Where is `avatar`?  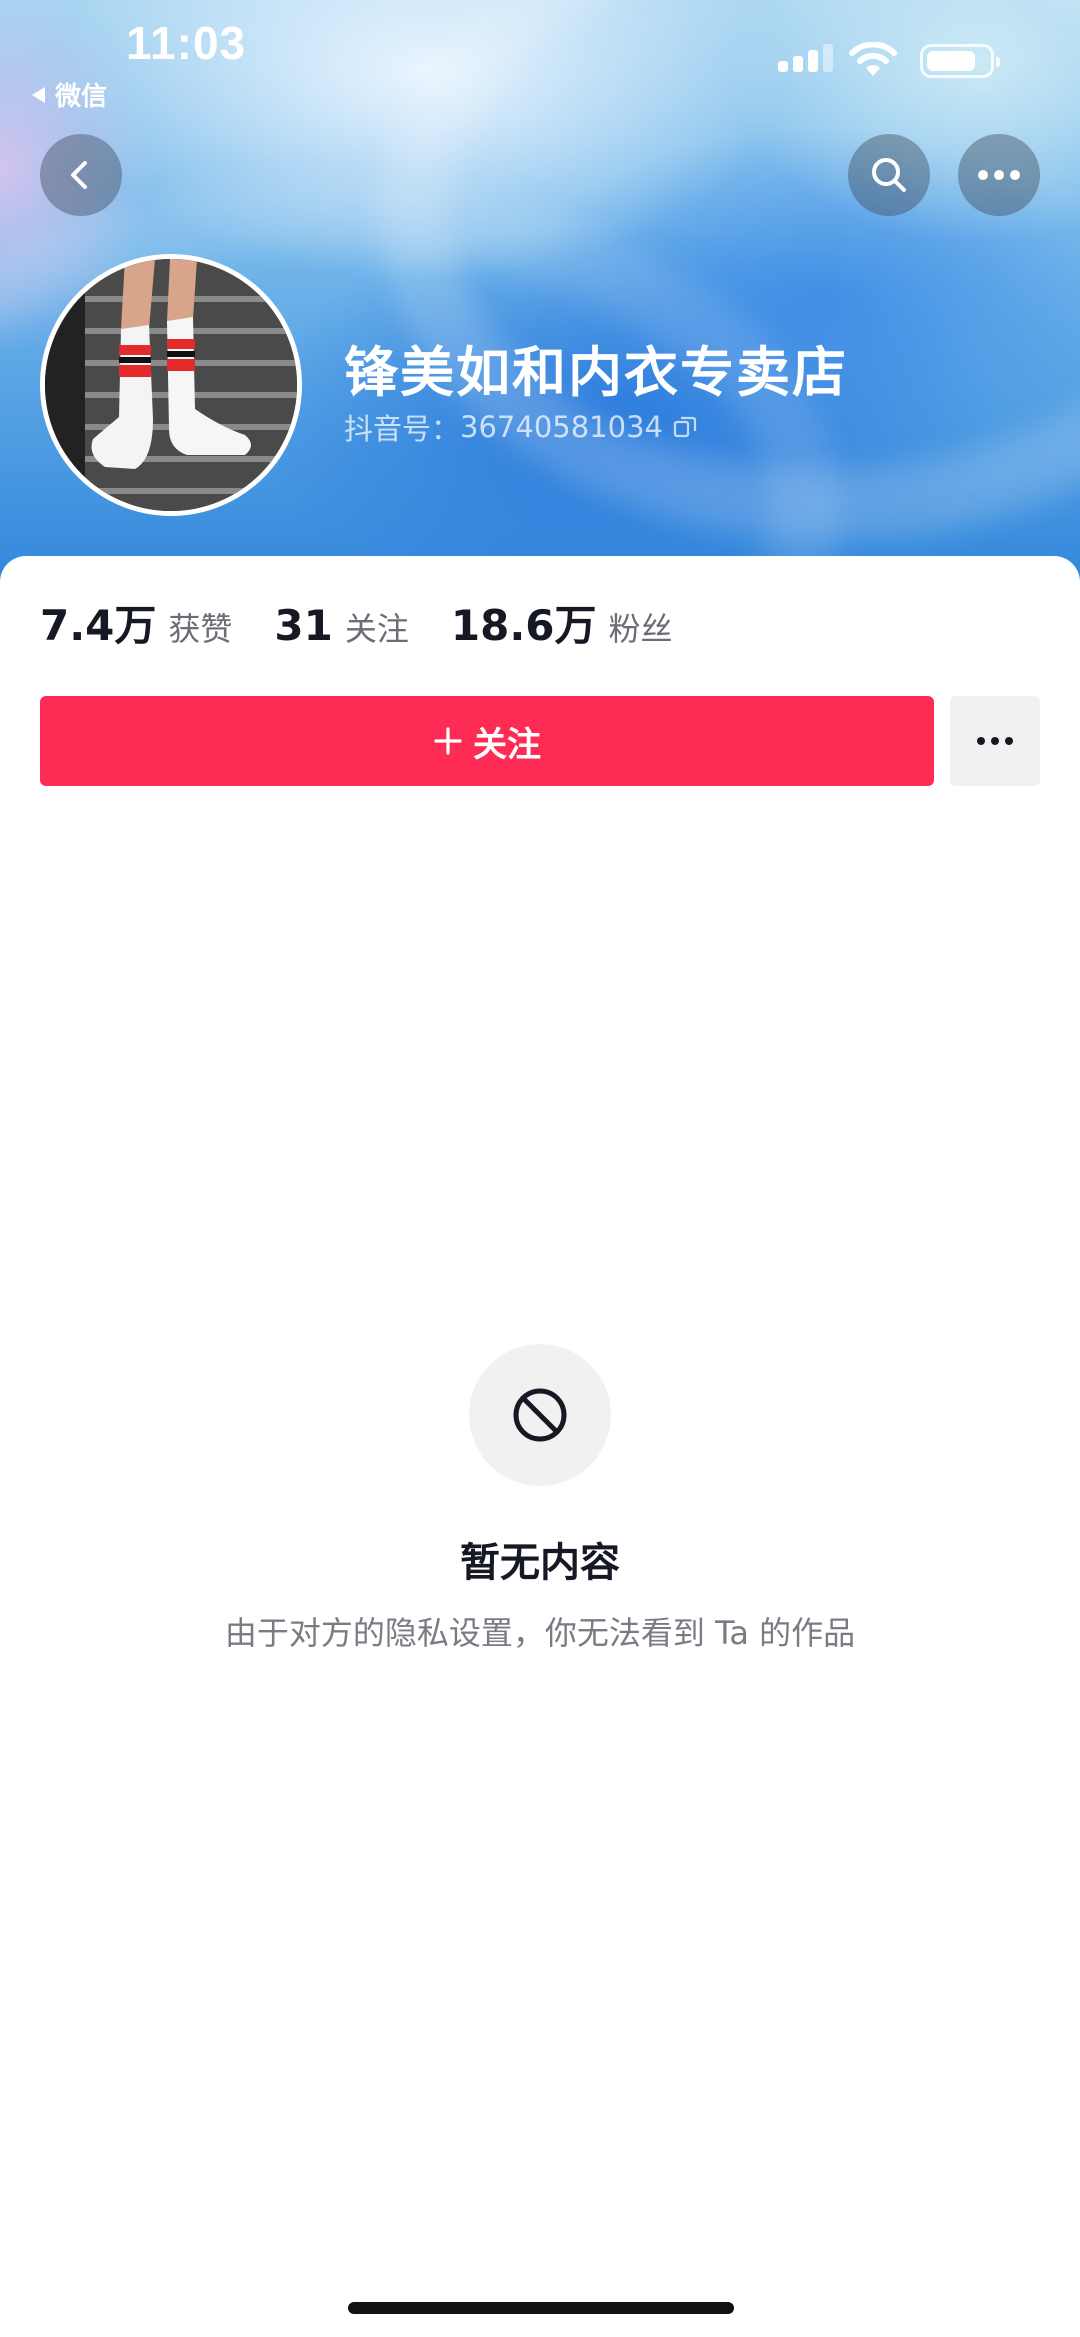 avatar is located at coordinates (171, 385).